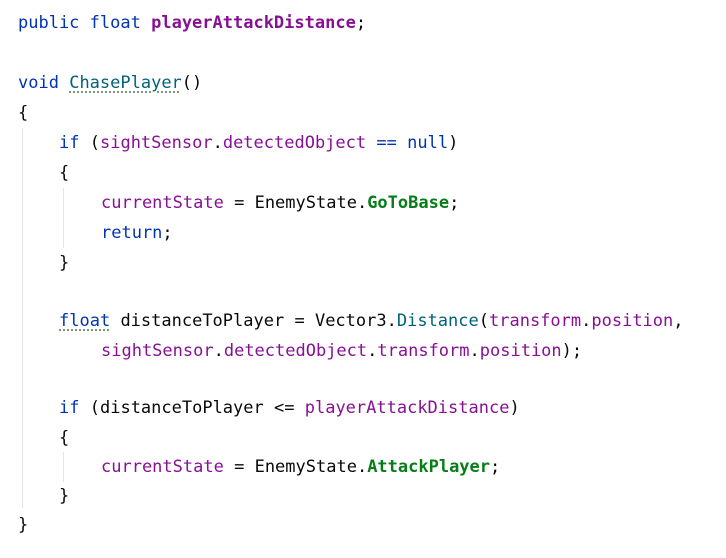 This screenshot has width=726, height=558. I want to click on indent-guide-outer, so click(22, 318).